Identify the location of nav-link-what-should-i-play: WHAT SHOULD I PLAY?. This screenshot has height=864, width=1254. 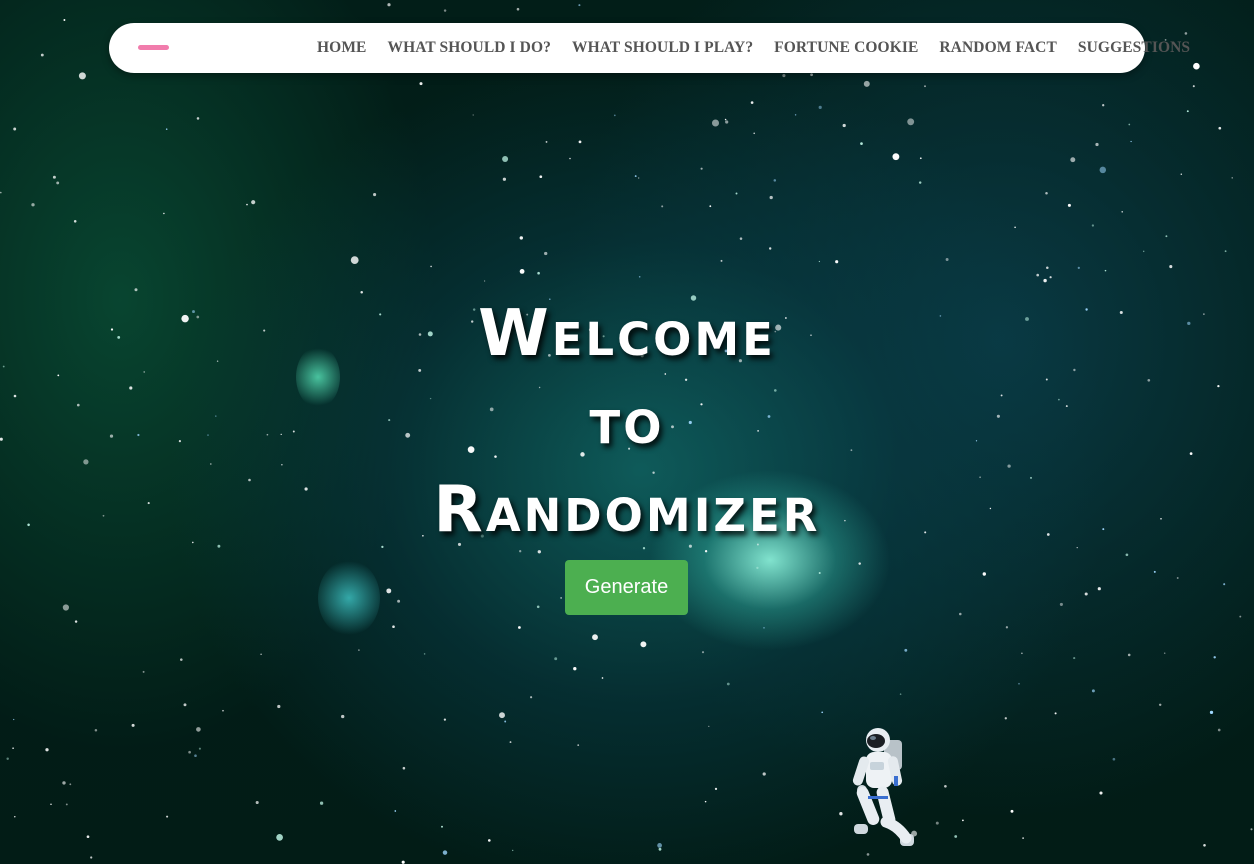
(662, 48).